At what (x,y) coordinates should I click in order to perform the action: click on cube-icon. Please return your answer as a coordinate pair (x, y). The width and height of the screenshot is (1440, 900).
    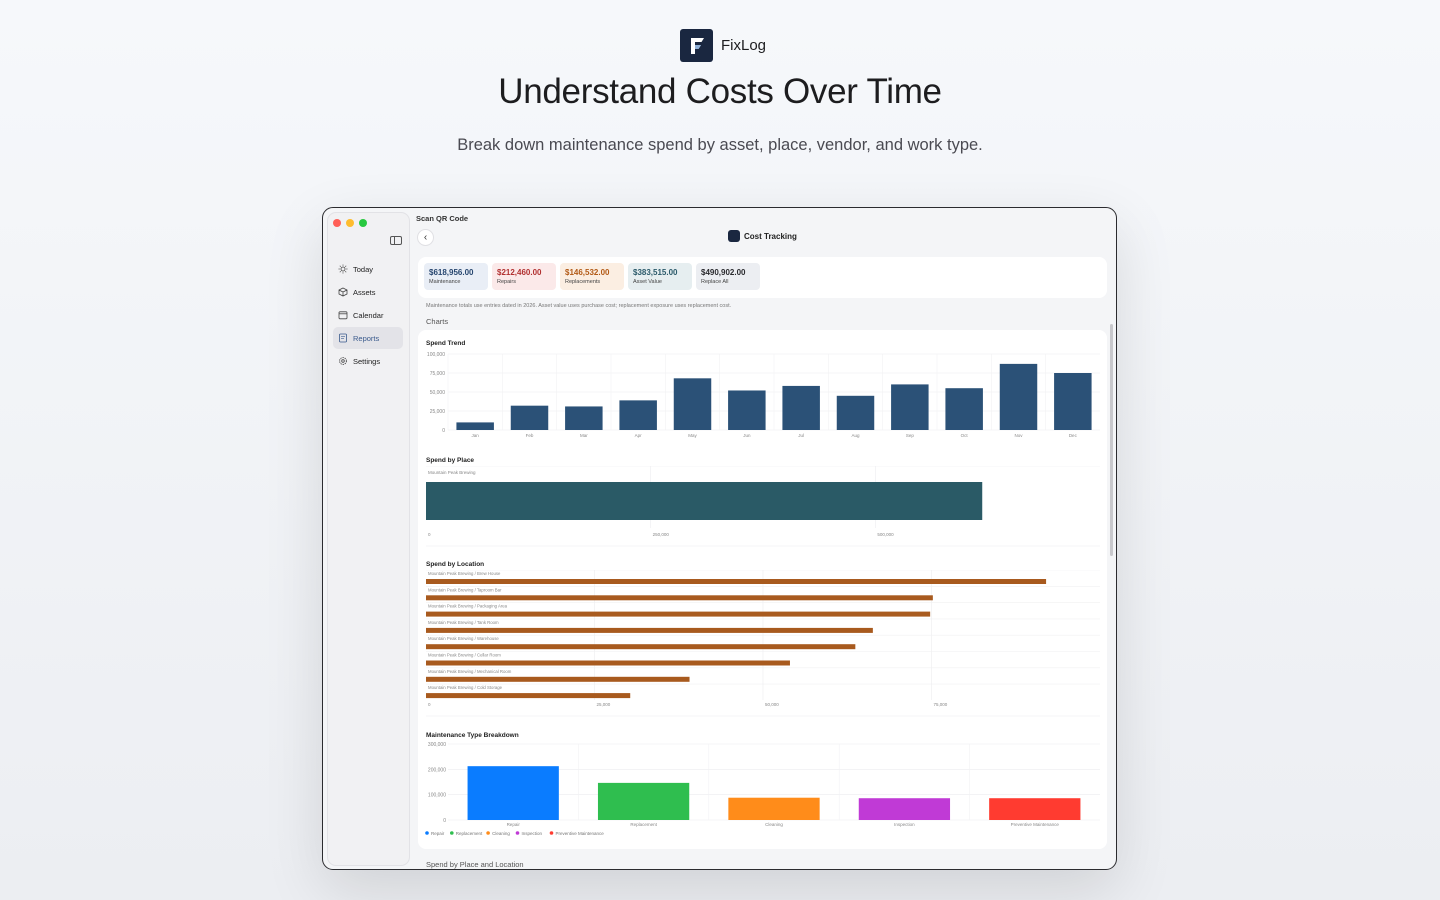
    Looking at the image, I should click on (343, 292).